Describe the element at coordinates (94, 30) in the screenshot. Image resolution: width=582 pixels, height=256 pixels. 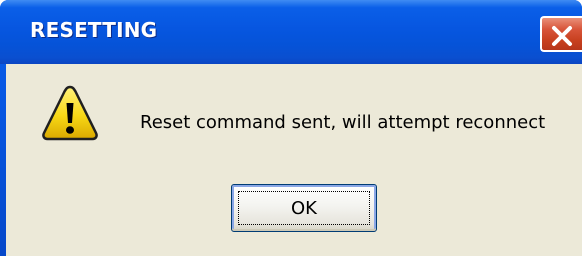
I see `dialog-title: RESETTING` at that location.